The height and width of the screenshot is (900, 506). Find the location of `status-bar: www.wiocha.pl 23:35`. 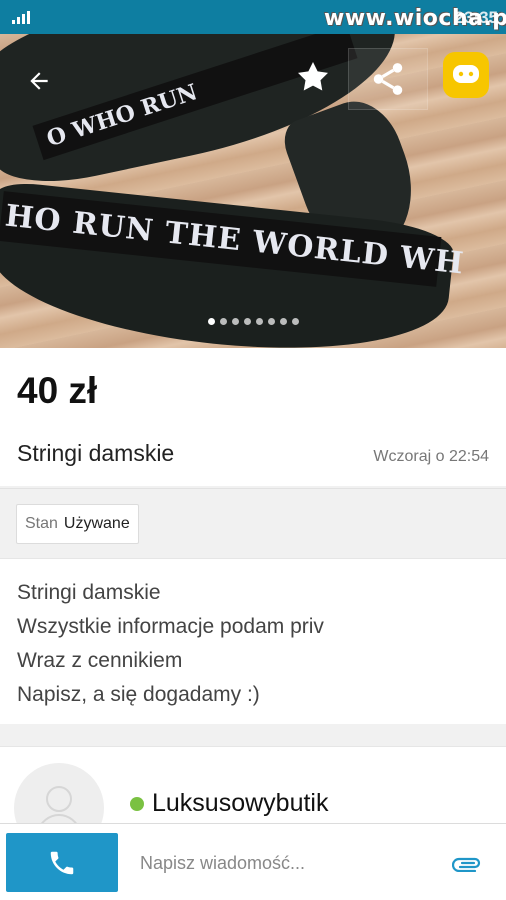

status-bar: www.wiocha.pl 23:35 is located at coordinates (253, 17).